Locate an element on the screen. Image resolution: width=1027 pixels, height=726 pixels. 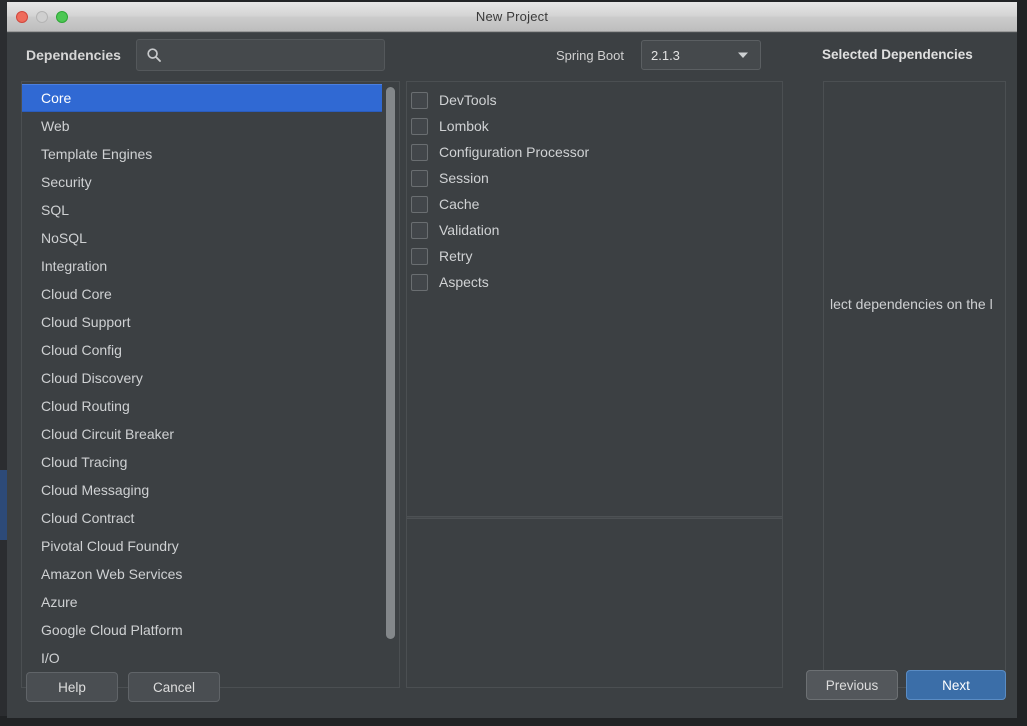
spring-boot-version-select: 2.1.3 is located at coordinates (701, 55).